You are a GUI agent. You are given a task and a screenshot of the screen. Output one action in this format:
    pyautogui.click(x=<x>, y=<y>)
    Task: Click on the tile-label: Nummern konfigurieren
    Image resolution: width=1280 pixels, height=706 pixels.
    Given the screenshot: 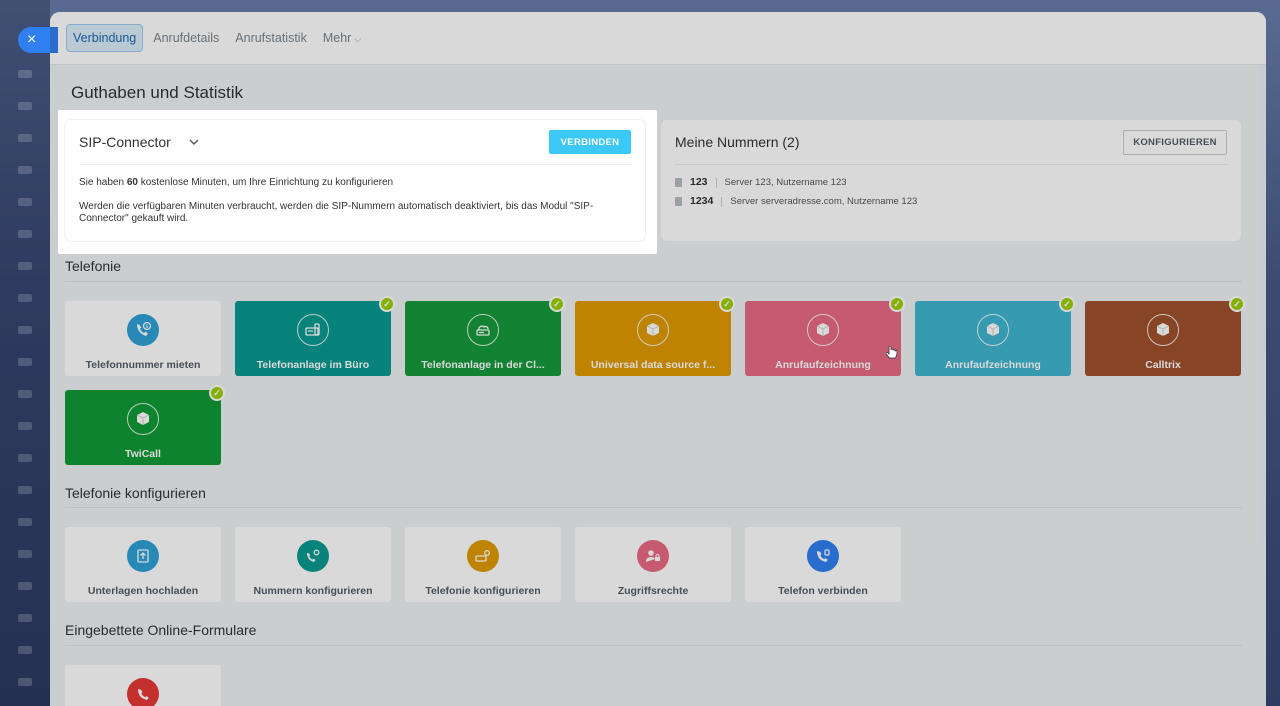 What is the action you would take?
    pyautogui.click(x=313, y=591)
    